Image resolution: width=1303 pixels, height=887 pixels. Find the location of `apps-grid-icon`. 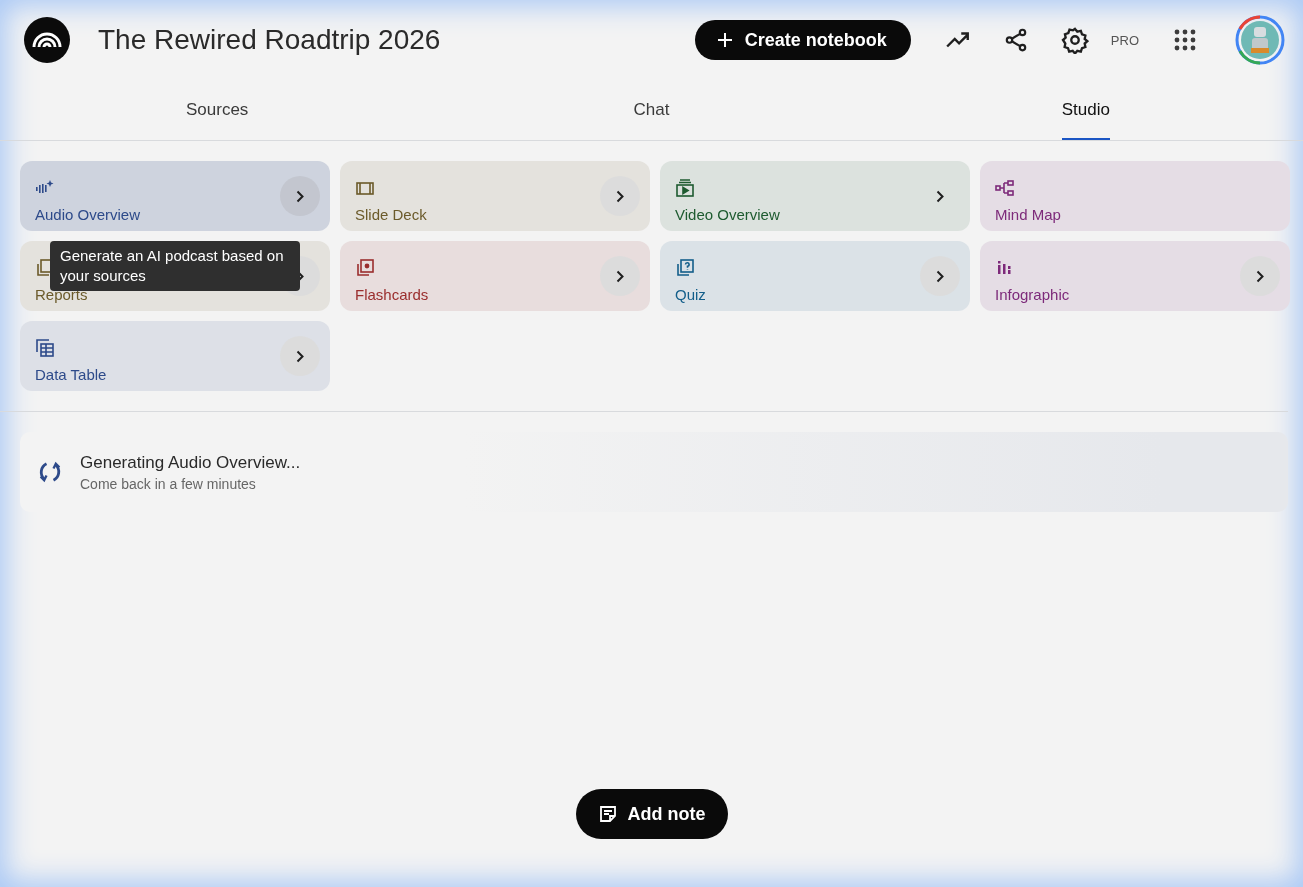

apps-grid-icon is located at coordinates (1185, 40).